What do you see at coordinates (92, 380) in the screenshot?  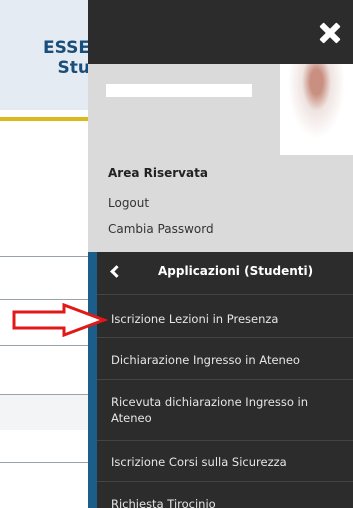 I see `submenu-accent-strip` at bounding box center [92, 380].